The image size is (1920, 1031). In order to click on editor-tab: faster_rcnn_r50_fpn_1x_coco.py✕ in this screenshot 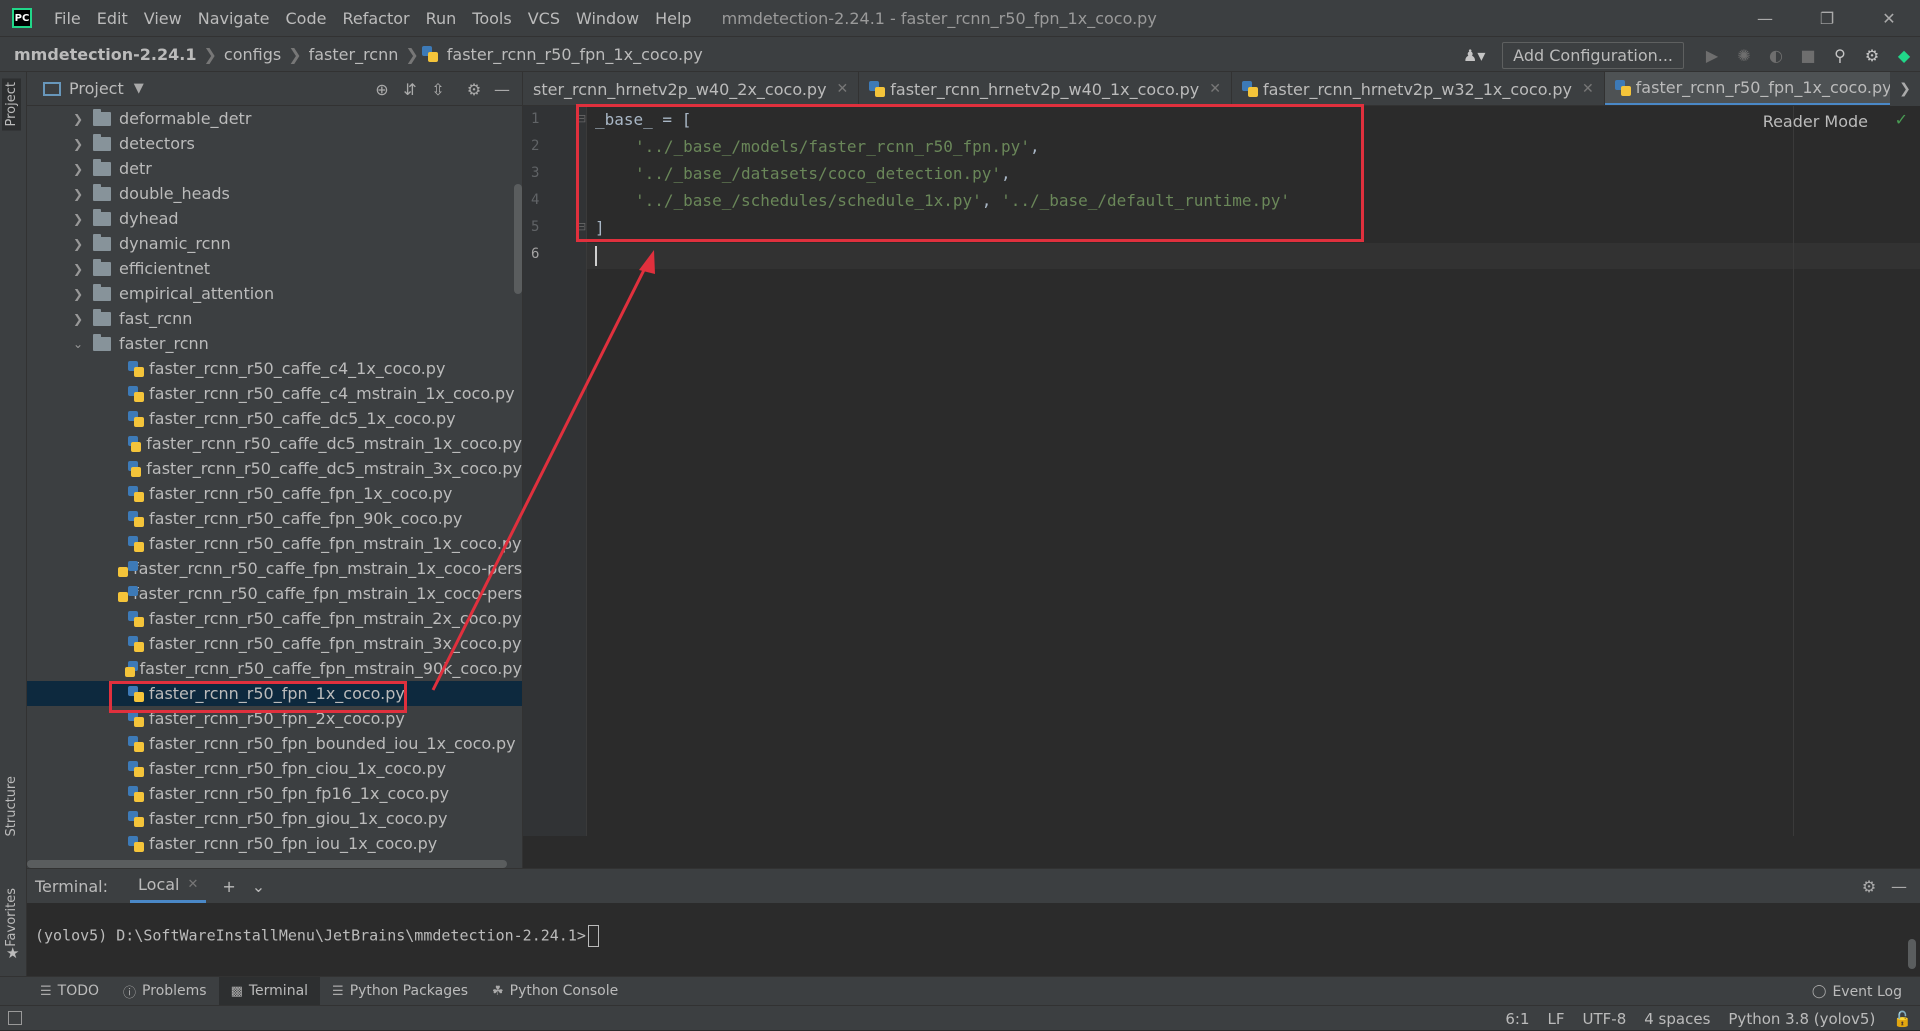, I will do `click(1762, 88)`.